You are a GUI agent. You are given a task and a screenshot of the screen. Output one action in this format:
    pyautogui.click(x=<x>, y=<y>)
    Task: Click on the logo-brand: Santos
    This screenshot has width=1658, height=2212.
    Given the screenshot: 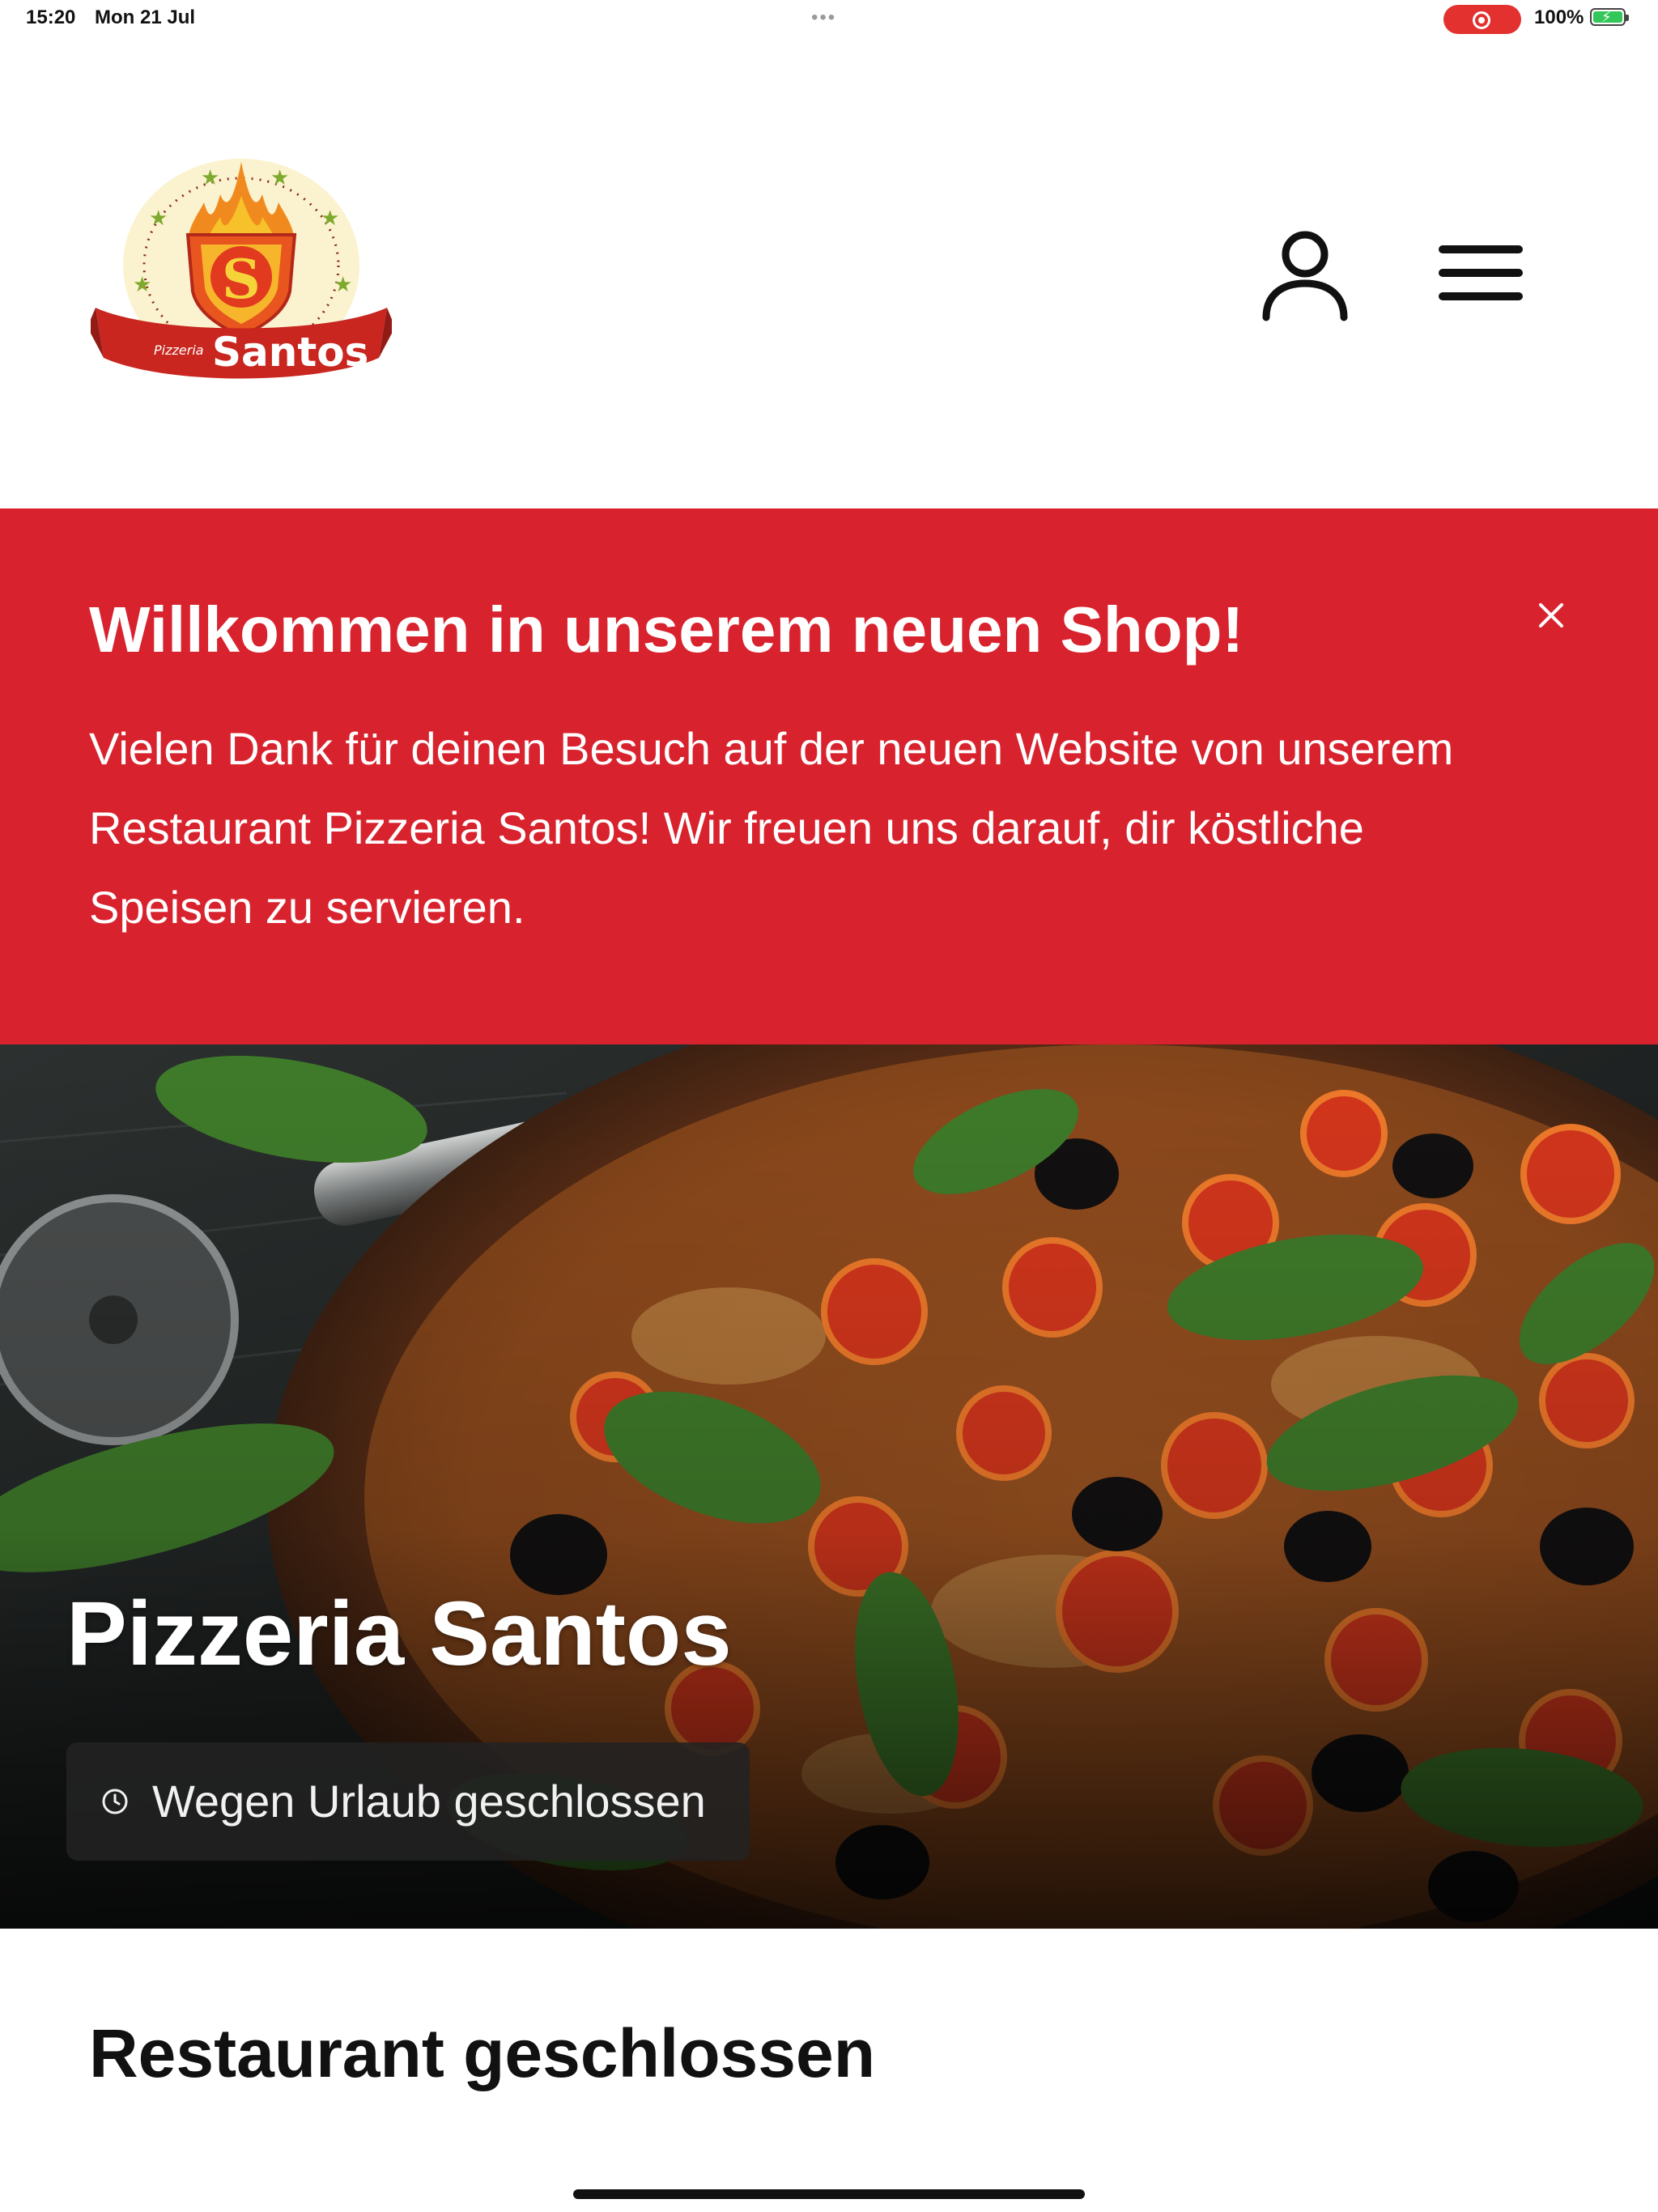 What is the action you would take?
    pyautogui.click(x=290, y=353)
    